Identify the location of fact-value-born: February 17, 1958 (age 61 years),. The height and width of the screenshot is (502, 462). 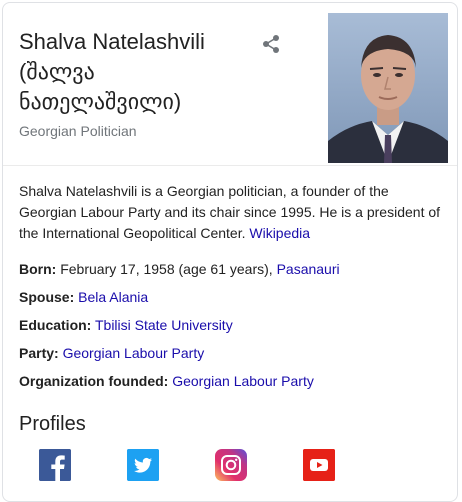
(166, 269).